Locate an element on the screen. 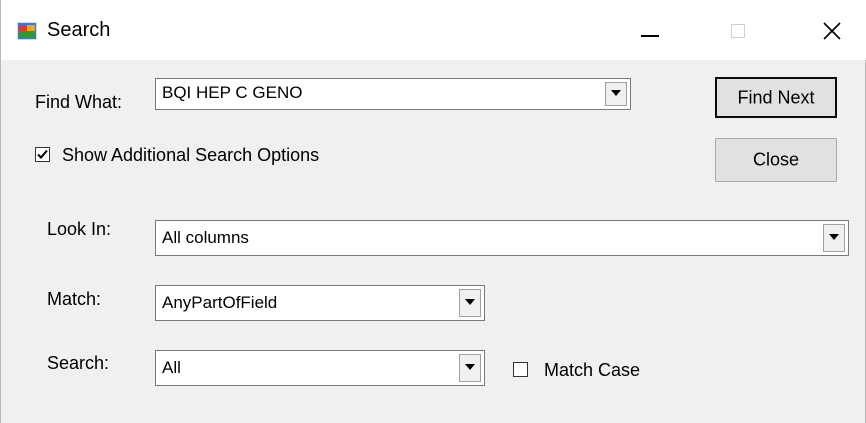 This screenshot has width=866, height=423. match-dropdown-button is located at coordinates (470, 303).